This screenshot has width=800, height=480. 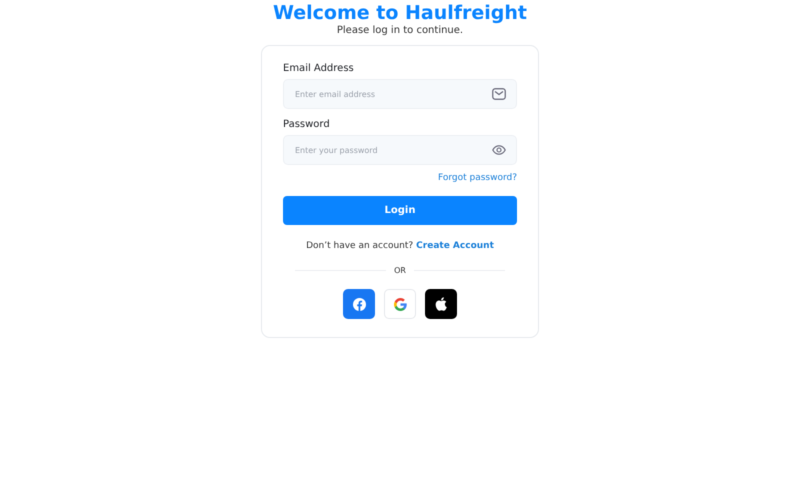 What do you see at coordinates (400, 94) in the screenshot?
I see `input-field: Enter email address` at bounding box center [400, 94].